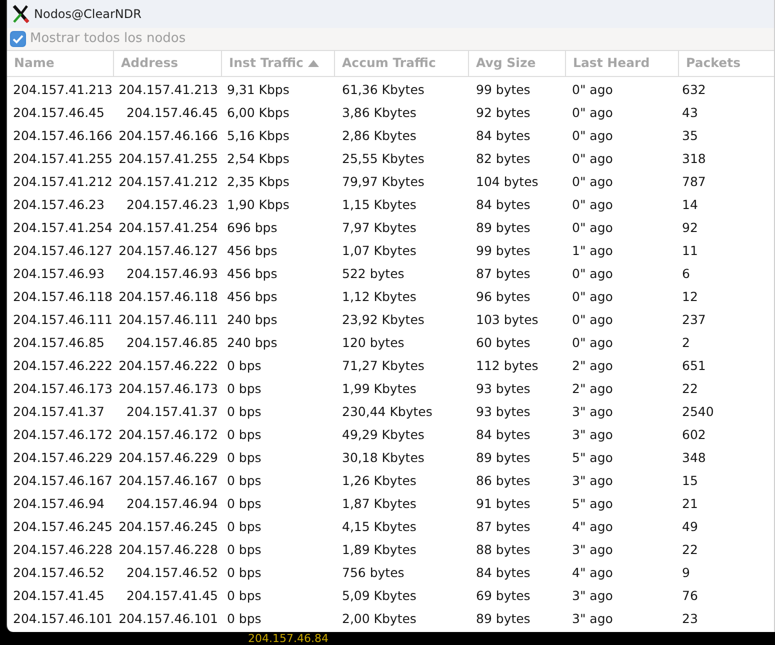  Describe the element at coordinates (503, 550) in the screenshot. I see `table-cell: 88 bytes` at that location.